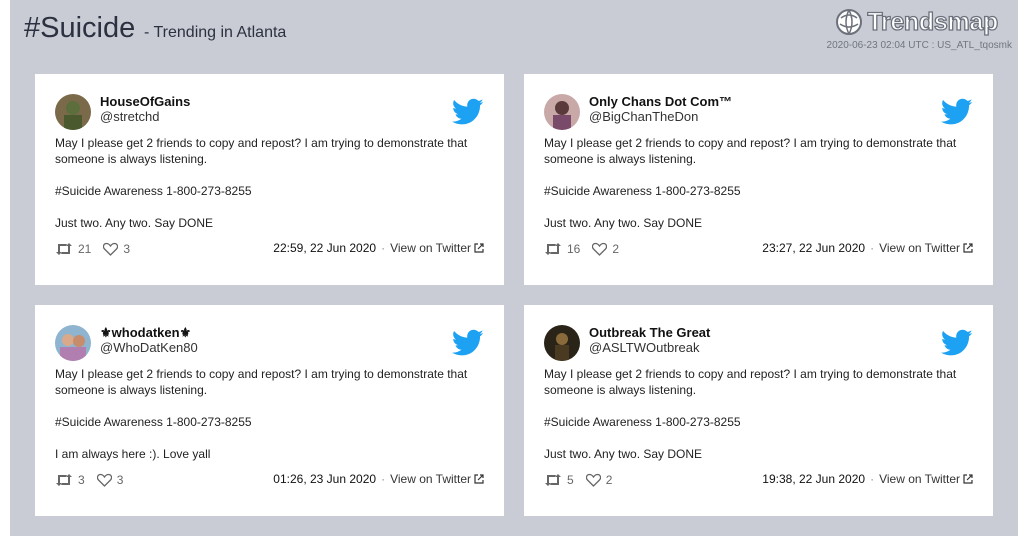 The width and height of the screenshot is (1028, 536). What do you see at coordinates (133, 454) in the screenshot?
I see `tweet-line: I am always here :). Love yall` at bounding box center [133, 454].